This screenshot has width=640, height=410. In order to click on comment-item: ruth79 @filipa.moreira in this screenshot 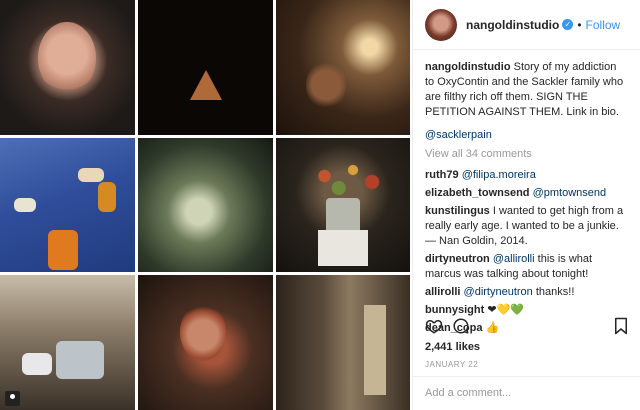, I will do `click(526, 175)`.